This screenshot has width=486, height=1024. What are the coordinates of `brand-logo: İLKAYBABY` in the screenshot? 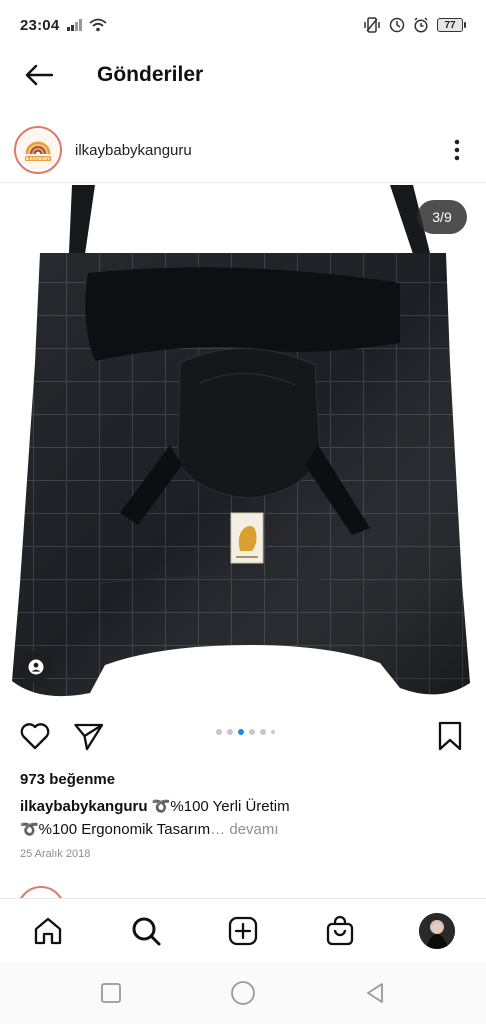 It's located at (38, 151).